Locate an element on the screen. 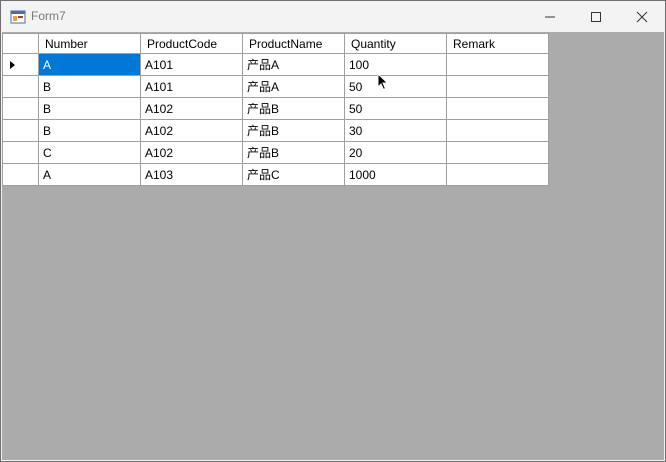 Image resolution: width=666 pixels, height=462 pixels. cell-number: C is located at coordinates (89, 152).